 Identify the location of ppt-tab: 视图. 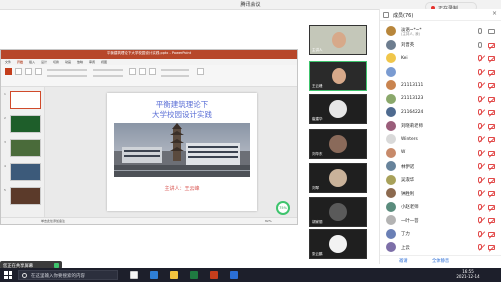
(104, 62).